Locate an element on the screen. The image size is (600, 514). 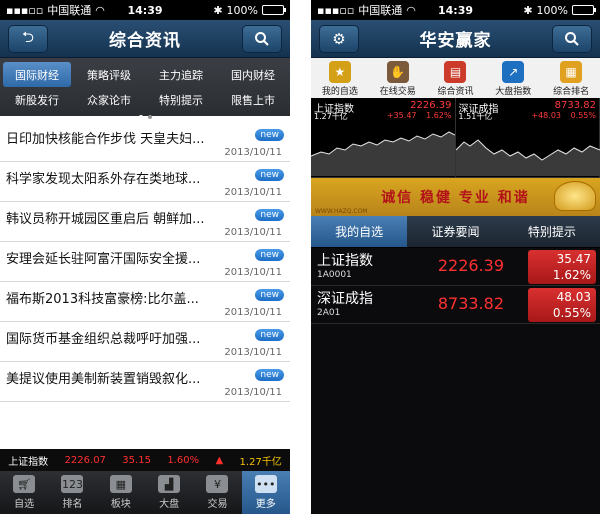
shortcut-label: 我的自选 is located at coordinates (339, 92).